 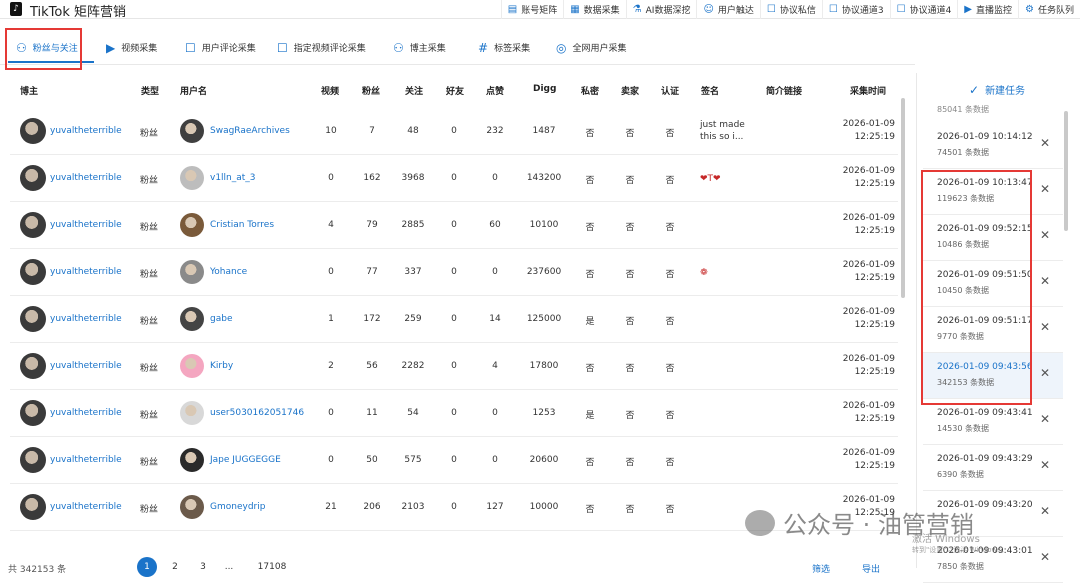 I want to click on task-panel-scrollbar, so click(x=1066, y=171).